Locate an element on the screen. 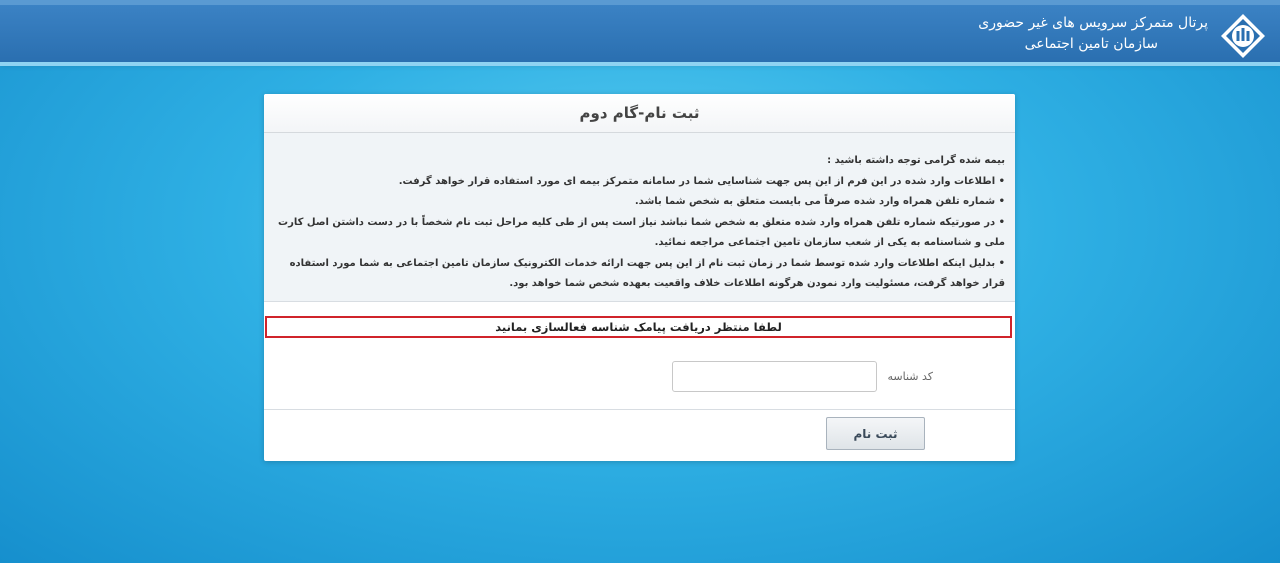 The width and height of the screenshot is (1280, 563). portal-title: پرتال متمرکز سرویس های غیر حضوری is located at coordinates (1093, 23).